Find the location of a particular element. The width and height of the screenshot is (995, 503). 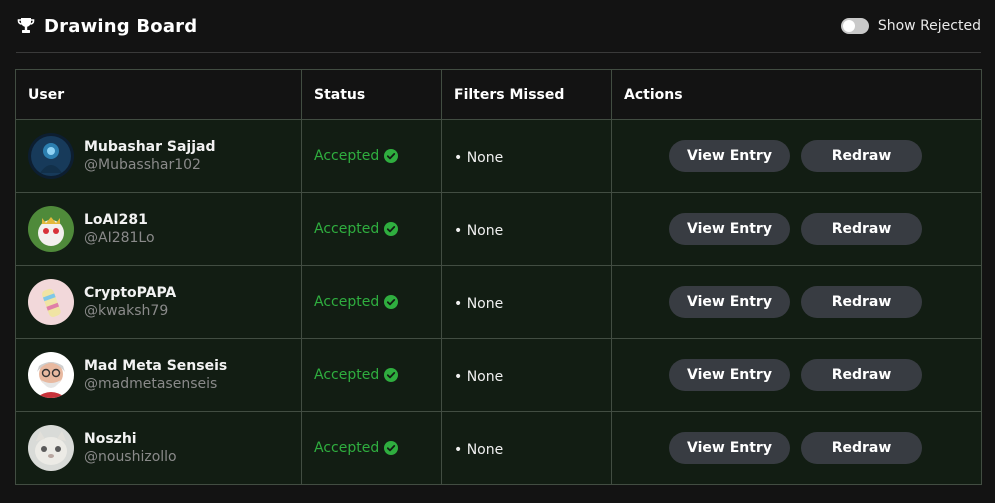

show-rejected-toggle is located at coordinates (854, 26).